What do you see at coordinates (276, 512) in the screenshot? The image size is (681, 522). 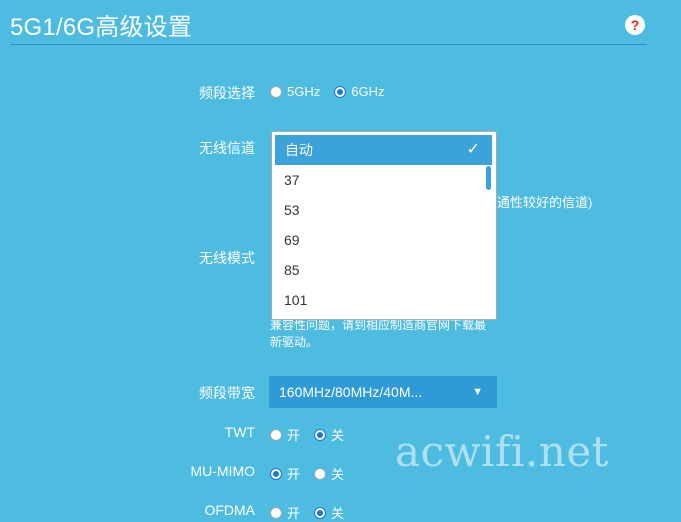 I see `ofdma-on-control` at bounding box center [276, 512].